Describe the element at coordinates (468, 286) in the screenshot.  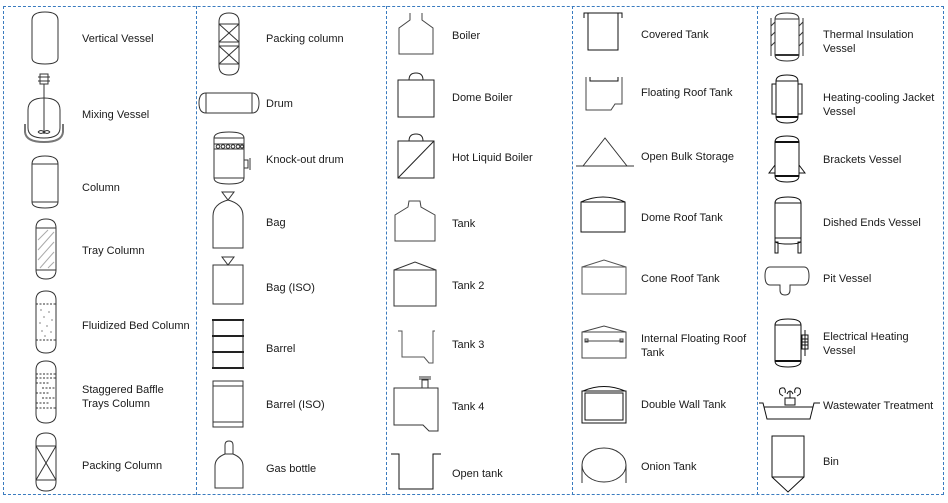
I see `label-tank-2: Tank 2` at that location.